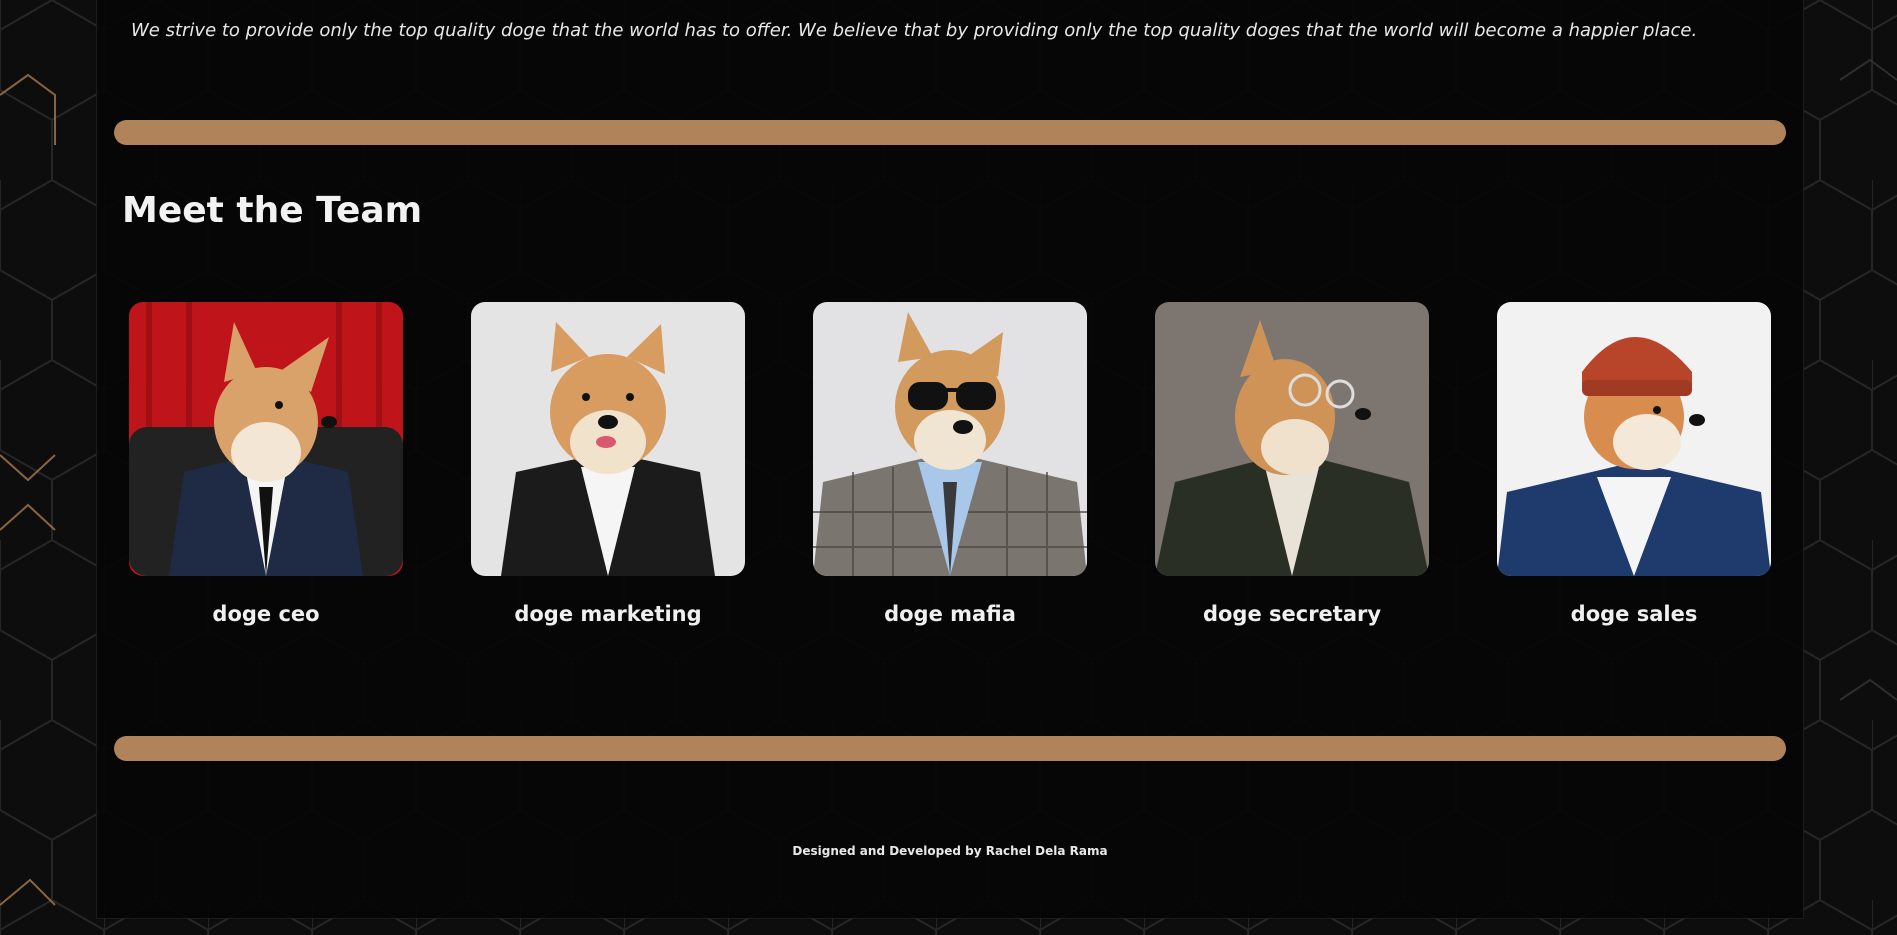 This screenshot has height=935, width=1897. Describe the element at coordinates (950, 614) in the screenshot. I see `member-name: doge mafia` at that location.